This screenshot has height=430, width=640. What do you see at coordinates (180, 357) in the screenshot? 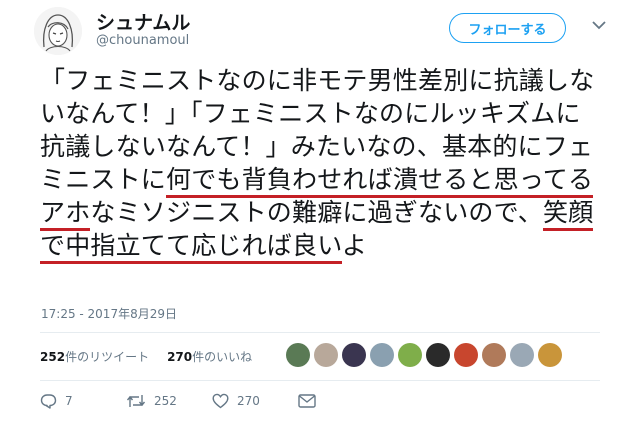
I see `likes-count: 270` at bounding box center [180, 357].